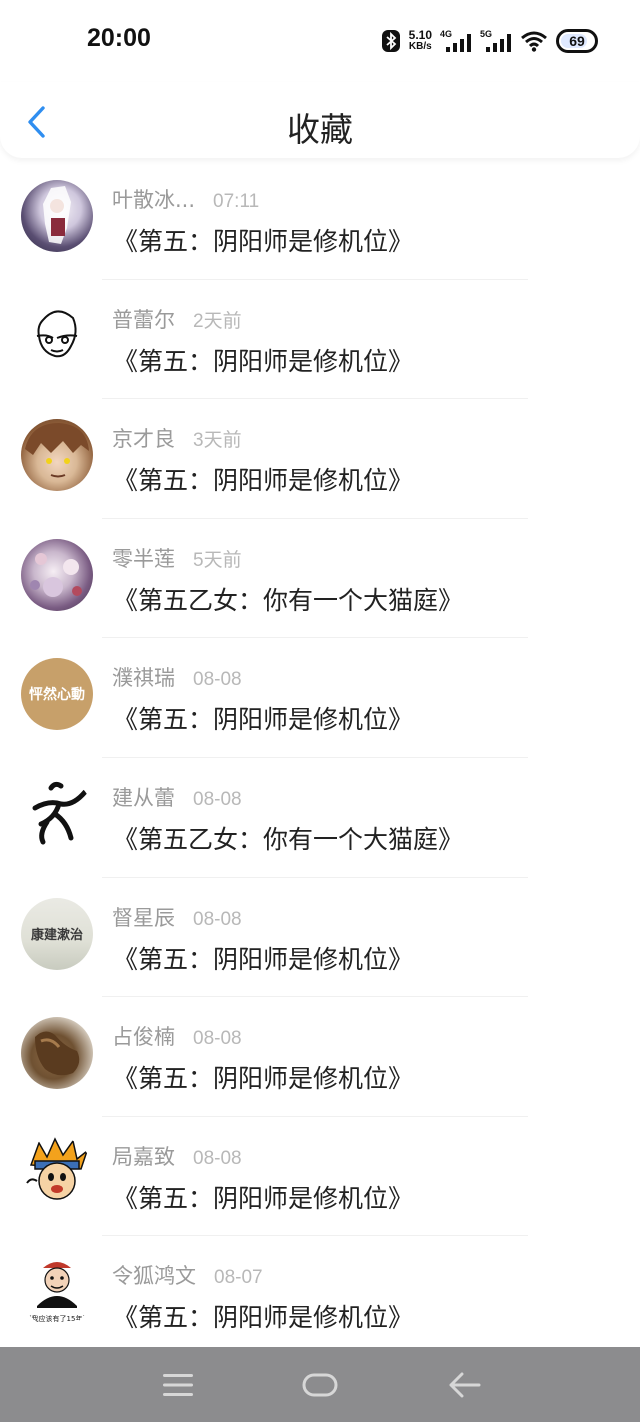 The image size is (640, 1422). I want to click on home-button, so click(320, 1385).